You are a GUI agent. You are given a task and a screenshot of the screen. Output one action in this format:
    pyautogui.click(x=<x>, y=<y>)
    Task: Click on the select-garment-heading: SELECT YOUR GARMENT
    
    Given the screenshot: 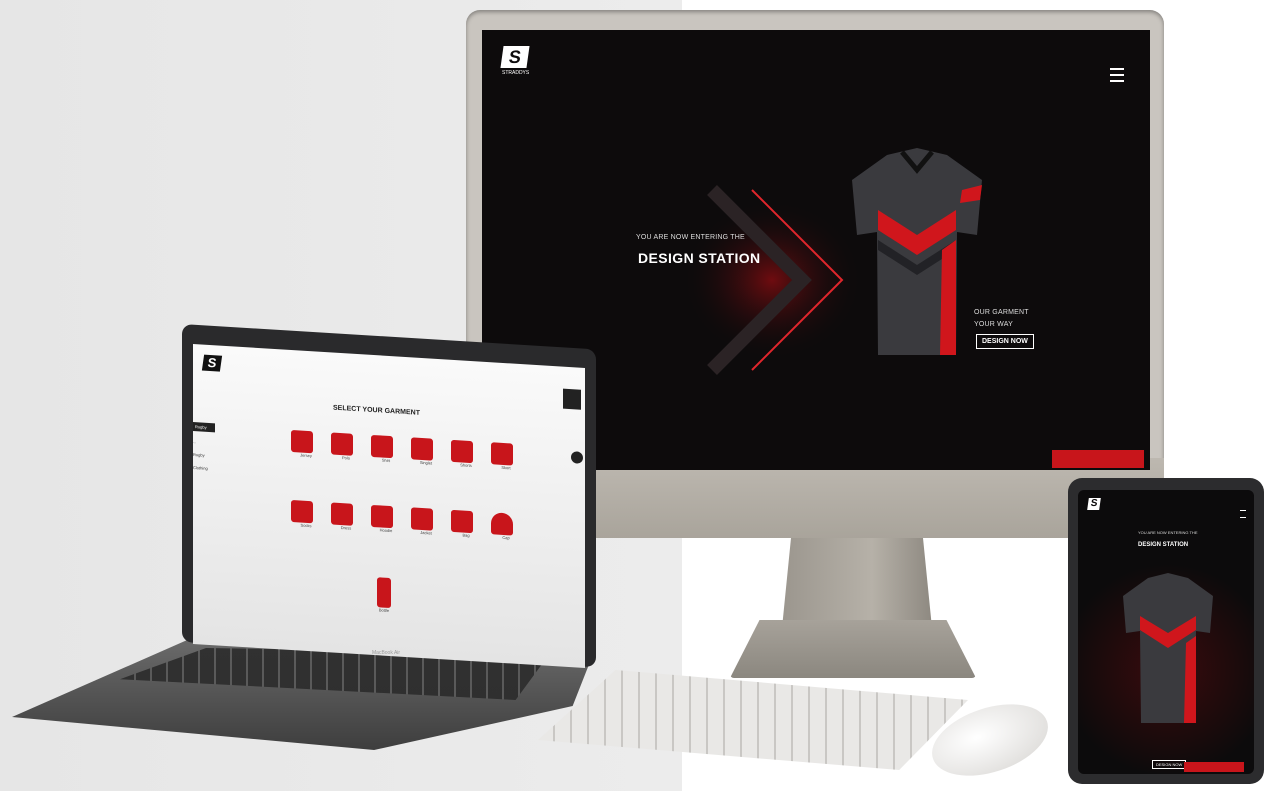 What is the action you would take?
    pyautogui.click(x=376, y=410)
    